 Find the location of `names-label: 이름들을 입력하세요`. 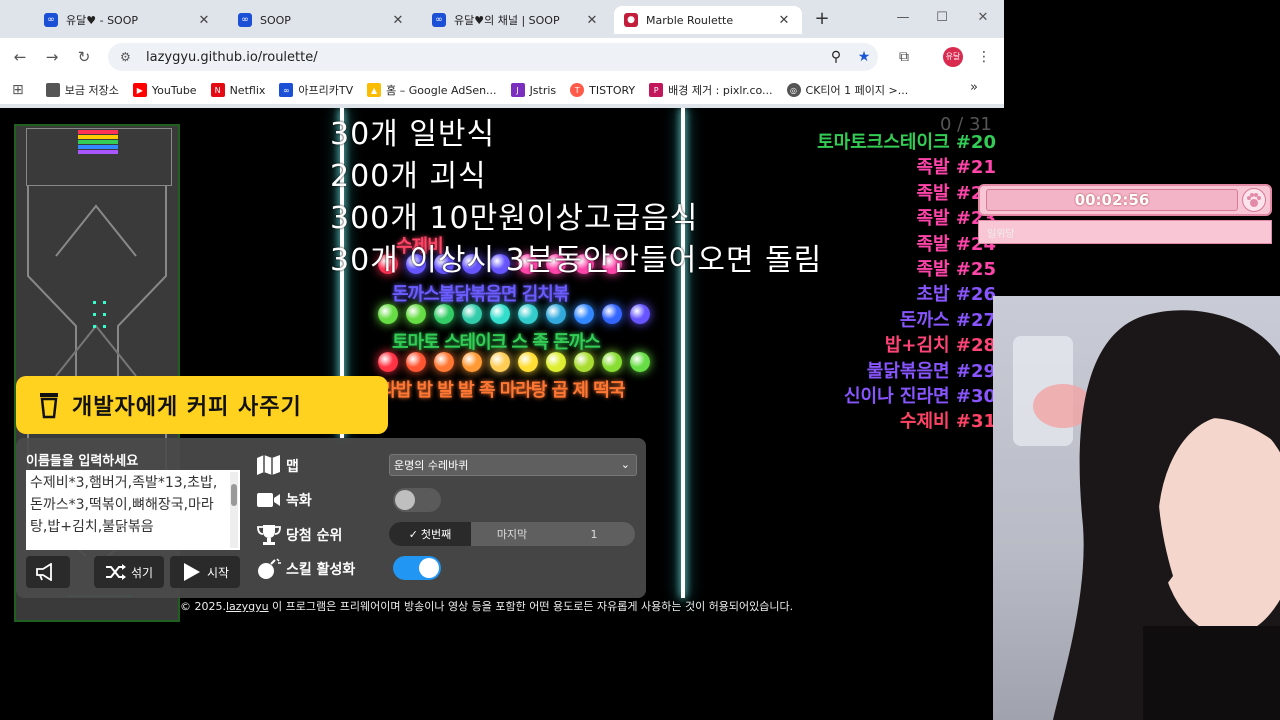

names-label: 이름들을 입력하세요 is located at coordinates (82, 461).